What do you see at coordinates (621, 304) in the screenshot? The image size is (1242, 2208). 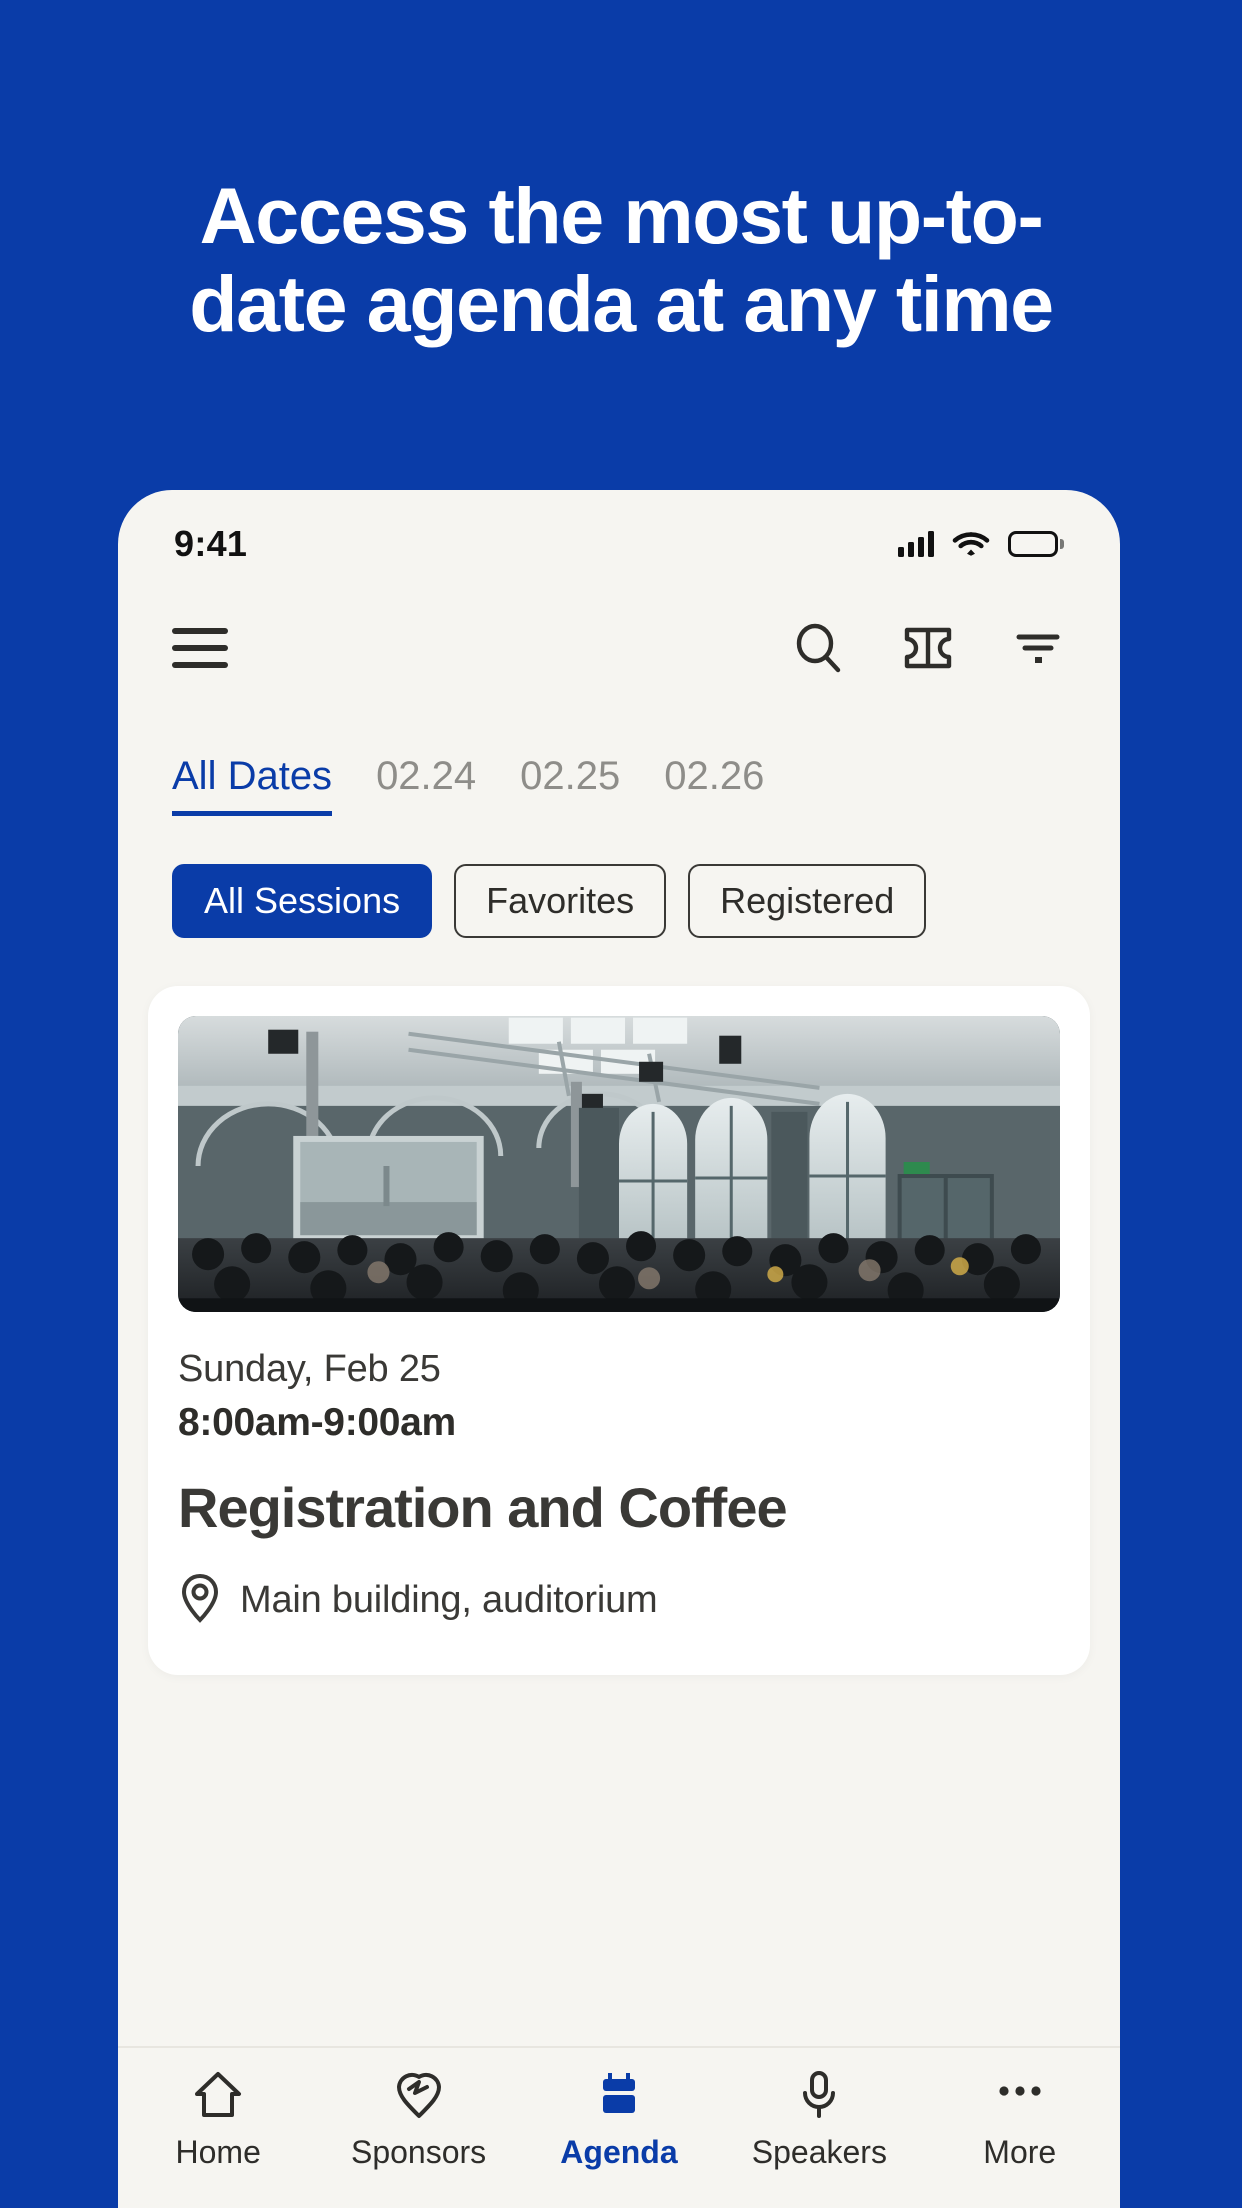 I see `promo-headline-line-2: date agenda at any time` at bounding box center [621, 304].